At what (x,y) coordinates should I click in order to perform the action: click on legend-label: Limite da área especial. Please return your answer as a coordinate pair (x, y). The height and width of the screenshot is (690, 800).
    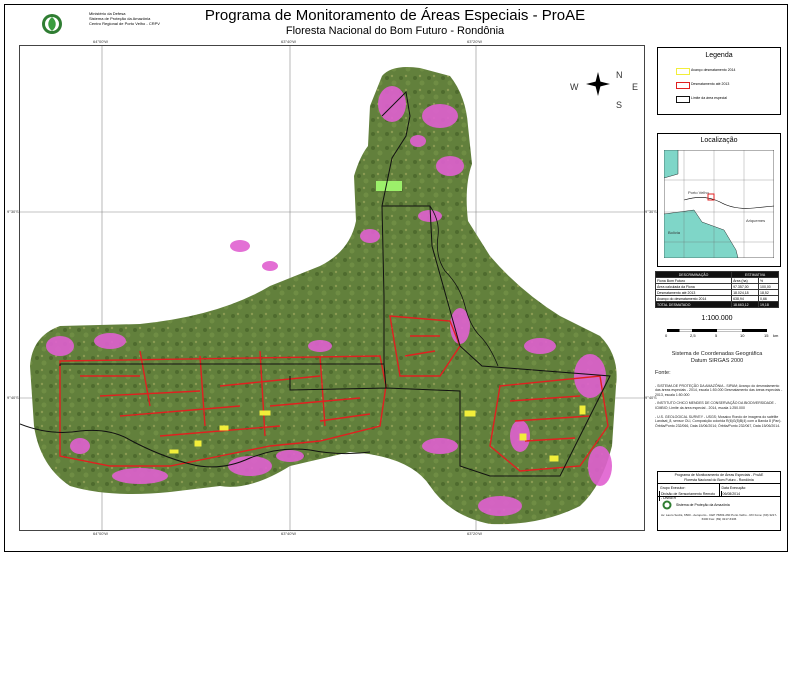
    Looking at the image, I should click on (709, 98).